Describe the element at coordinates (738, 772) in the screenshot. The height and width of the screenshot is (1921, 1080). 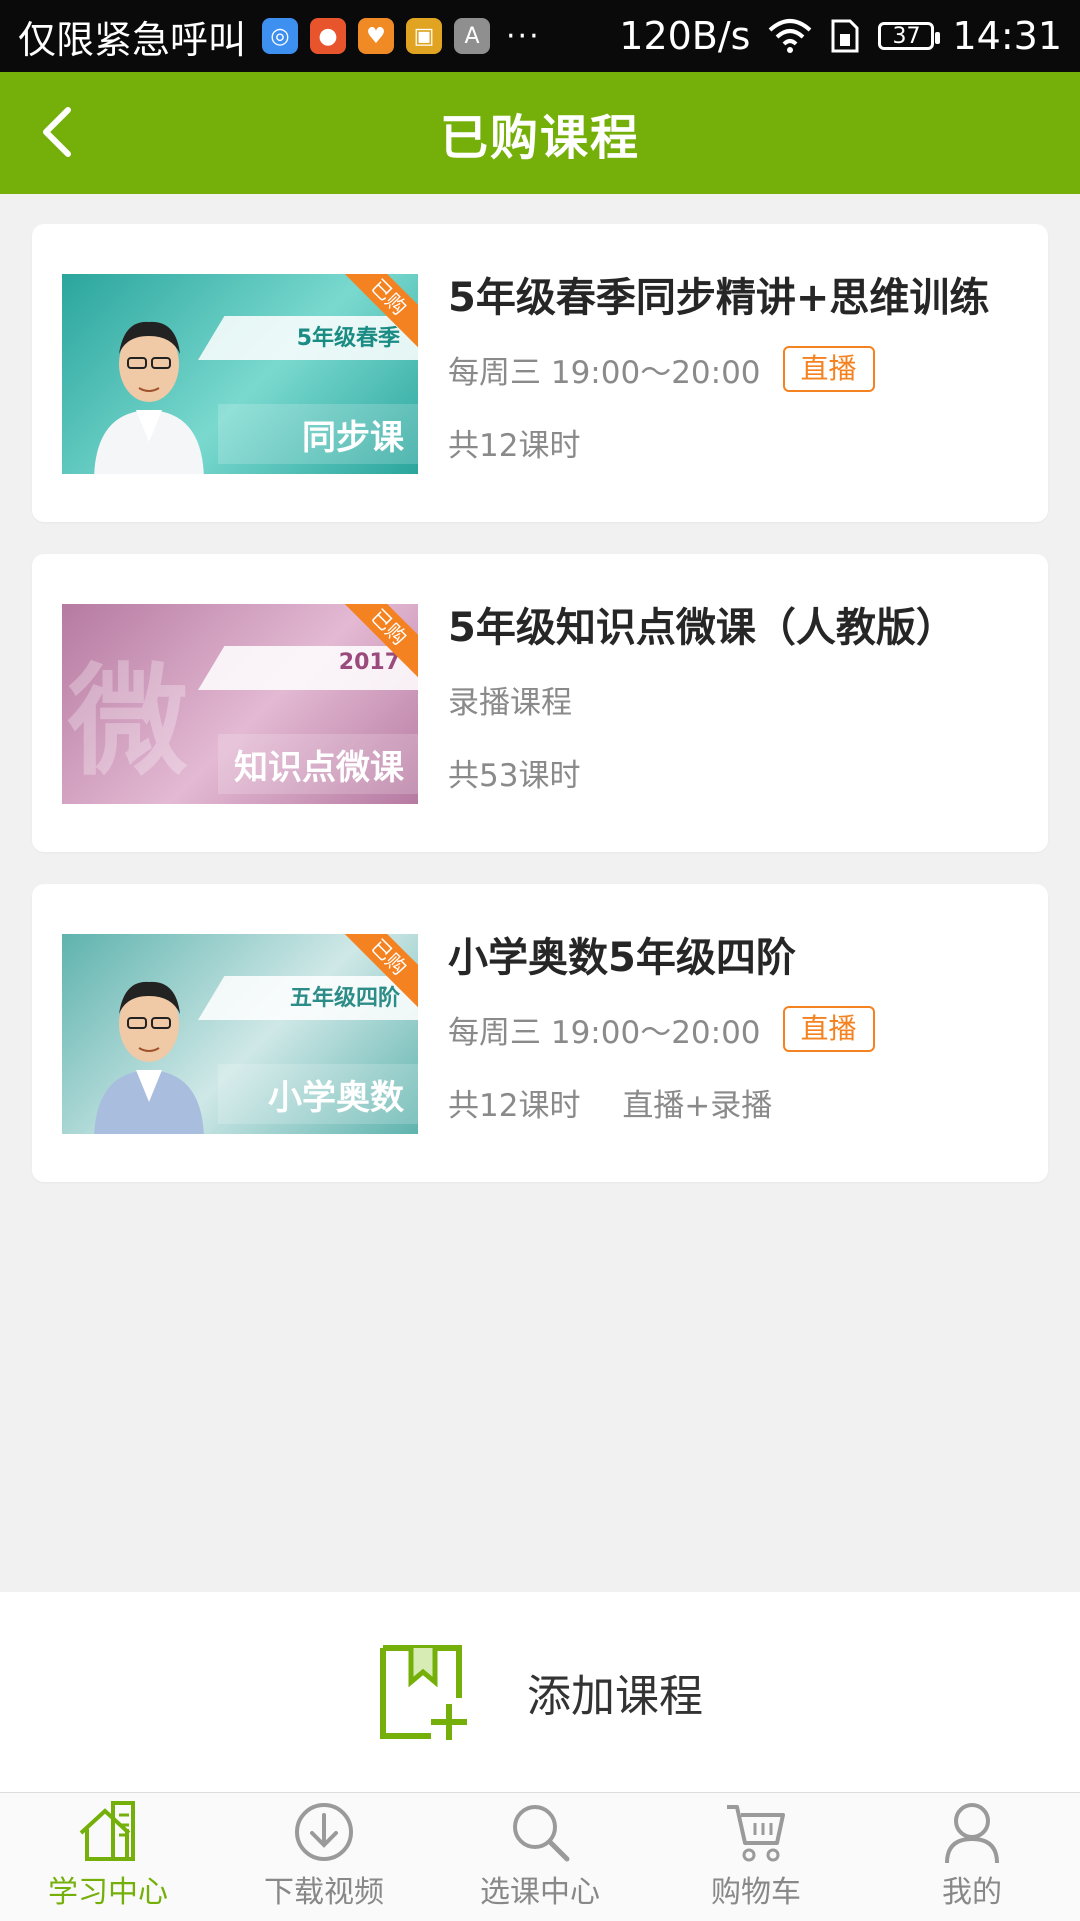
I see `course-lessons-row: 共53课时` at that location.